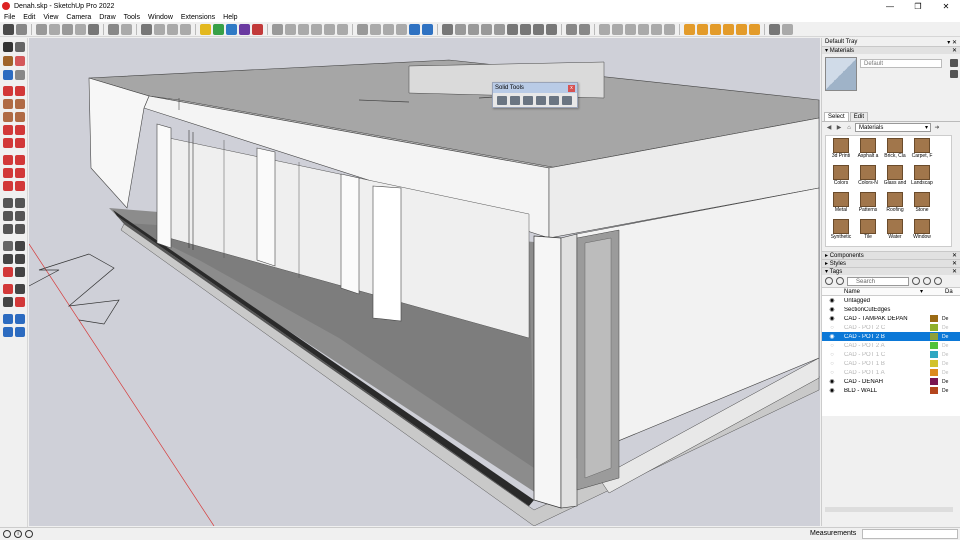 This screenshot has width=960, height=540. I want to click on shaded-textures-icon, so click(427, 29).